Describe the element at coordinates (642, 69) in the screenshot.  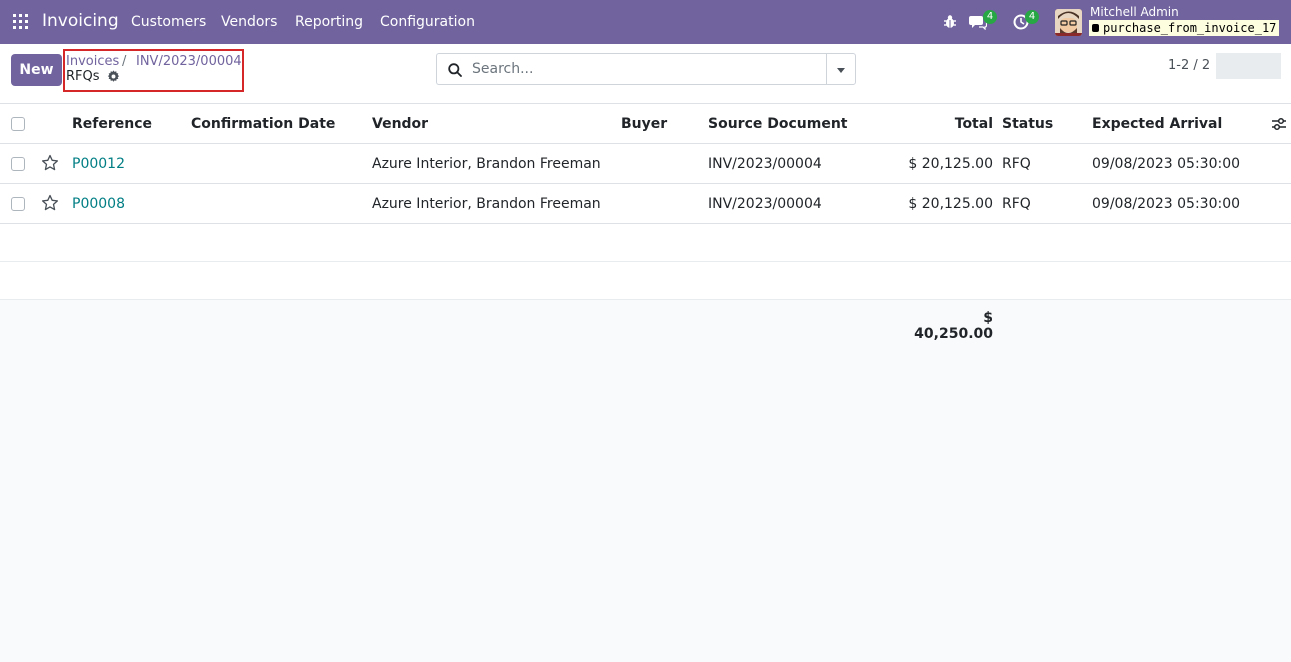
I see `search-input` at that location.